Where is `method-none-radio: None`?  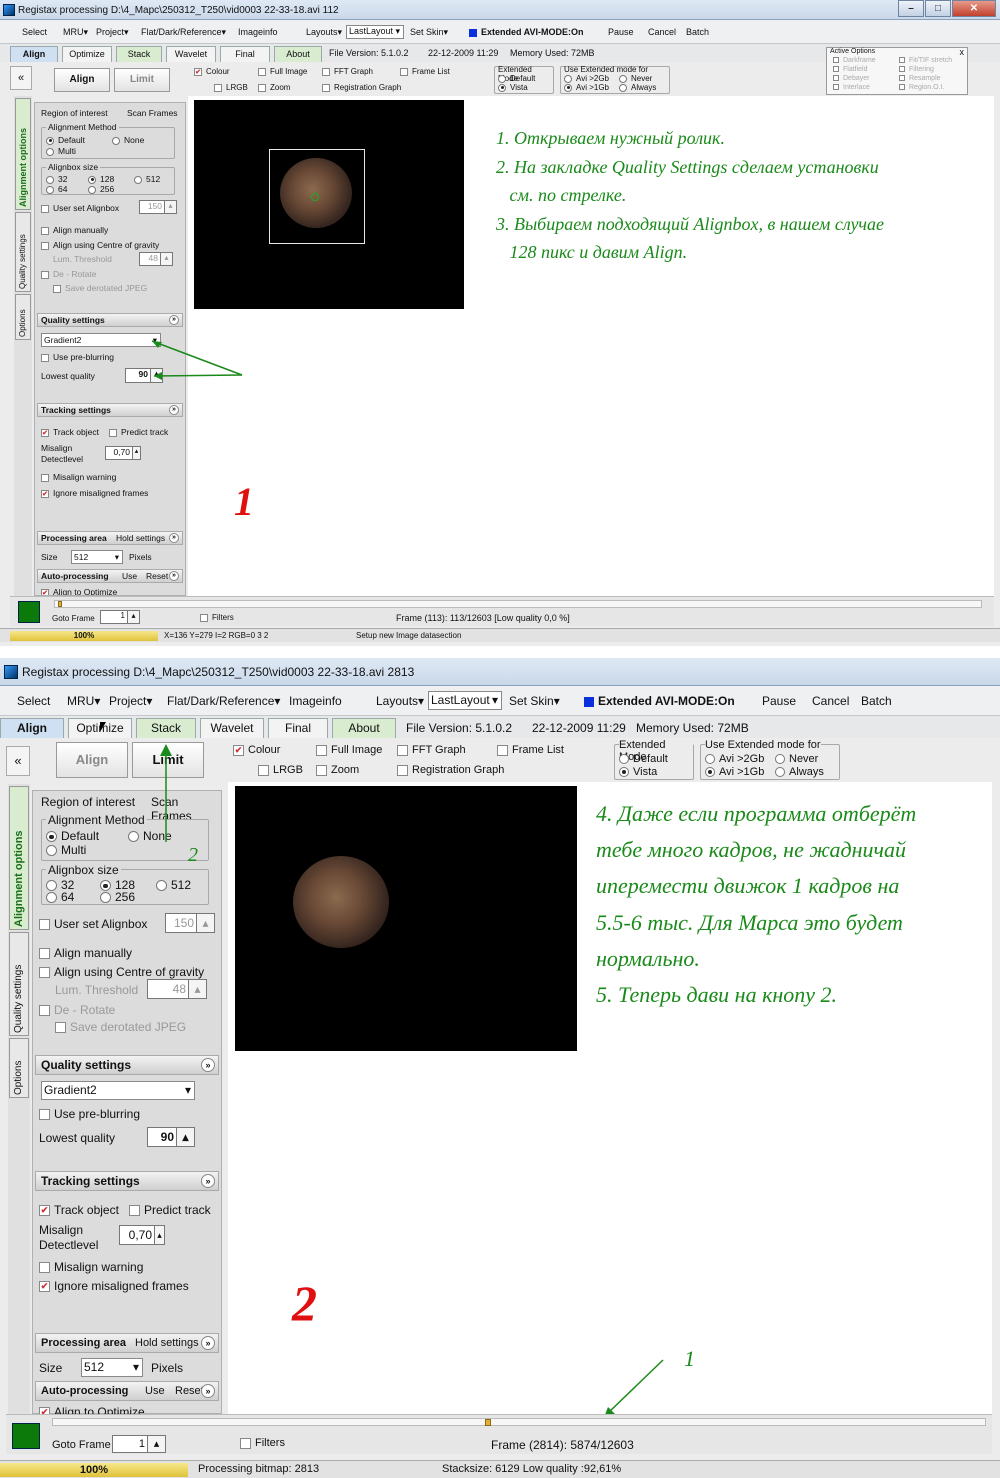 method-none-radio: None is located at coordinates (128, 140).